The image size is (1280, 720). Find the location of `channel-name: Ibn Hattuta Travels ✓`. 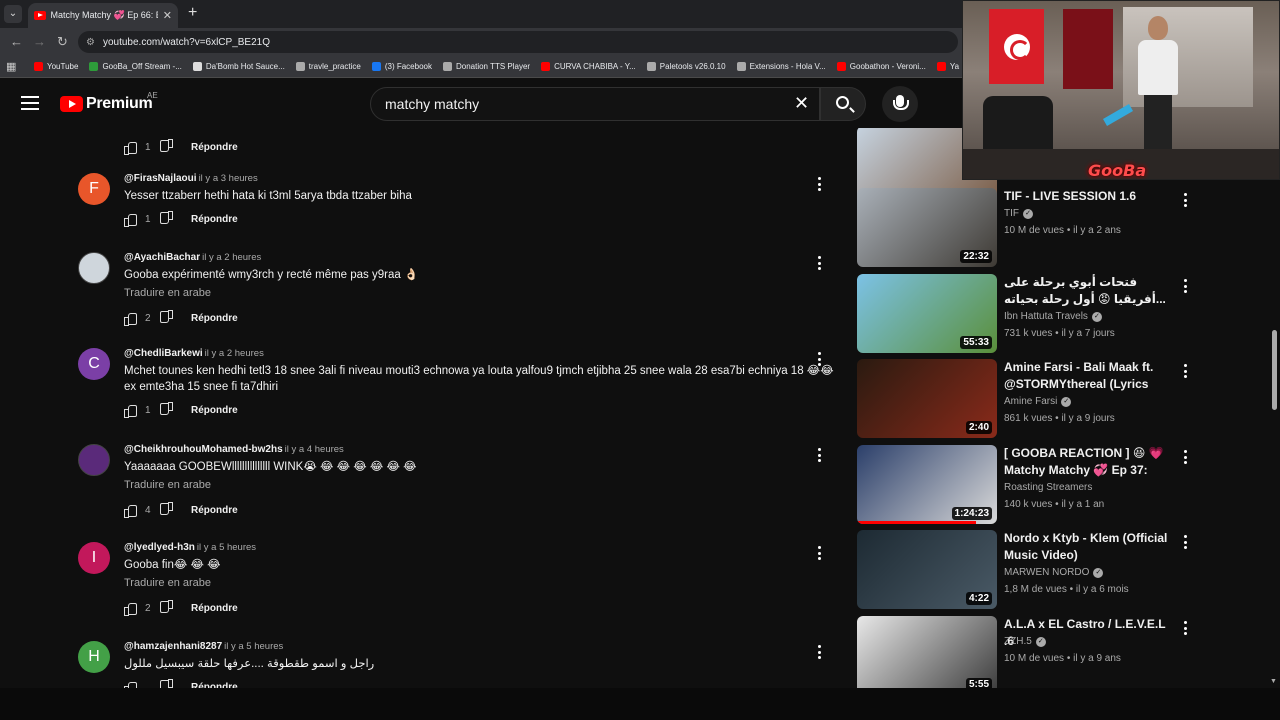

channel-name: Ibn Hattuta Travels ✓ is located at coordinates (1053, 316).